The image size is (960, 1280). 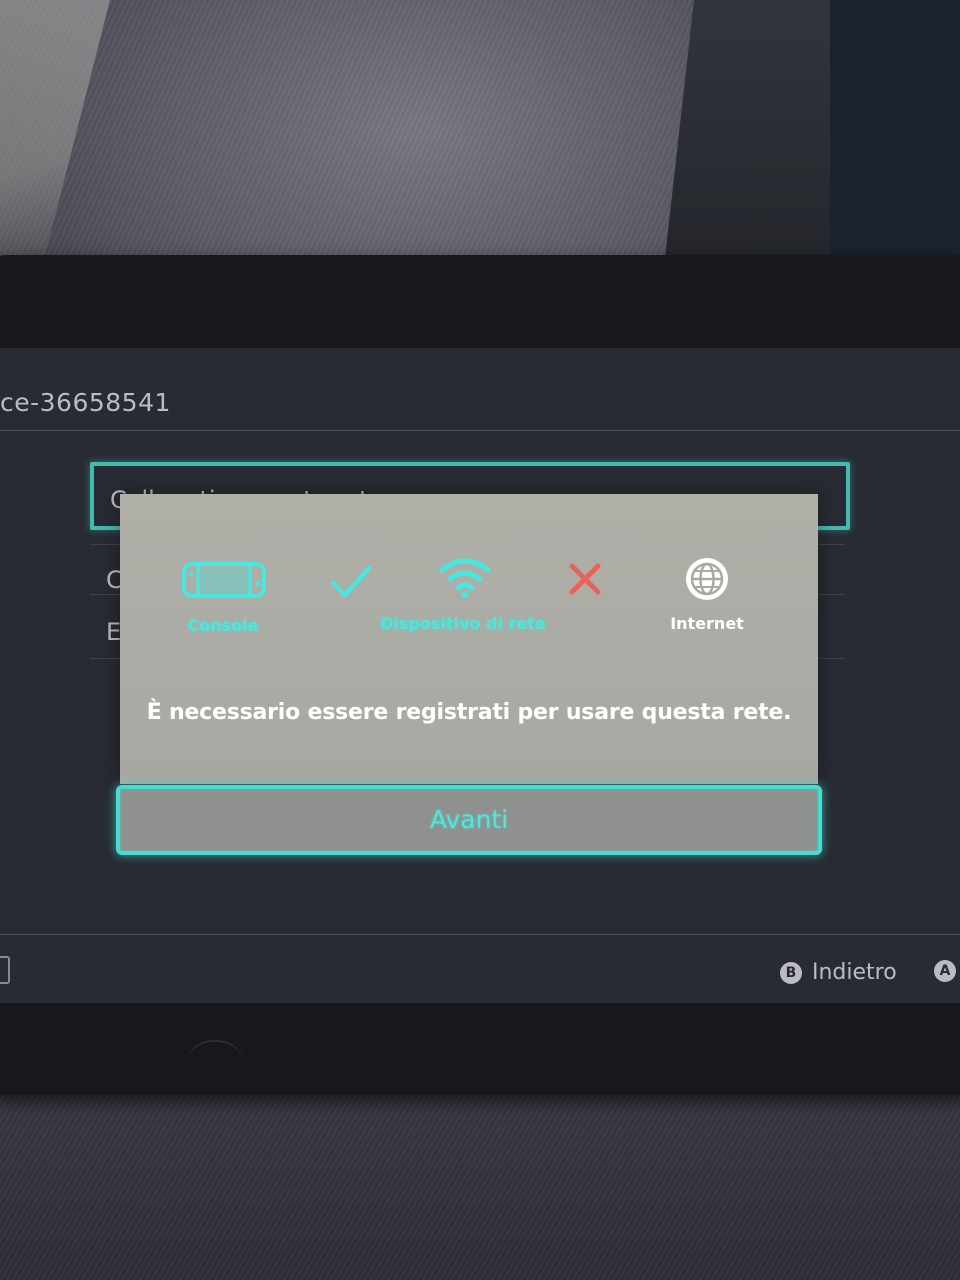 I want to click on console-icon, so click(x=224, y=580).